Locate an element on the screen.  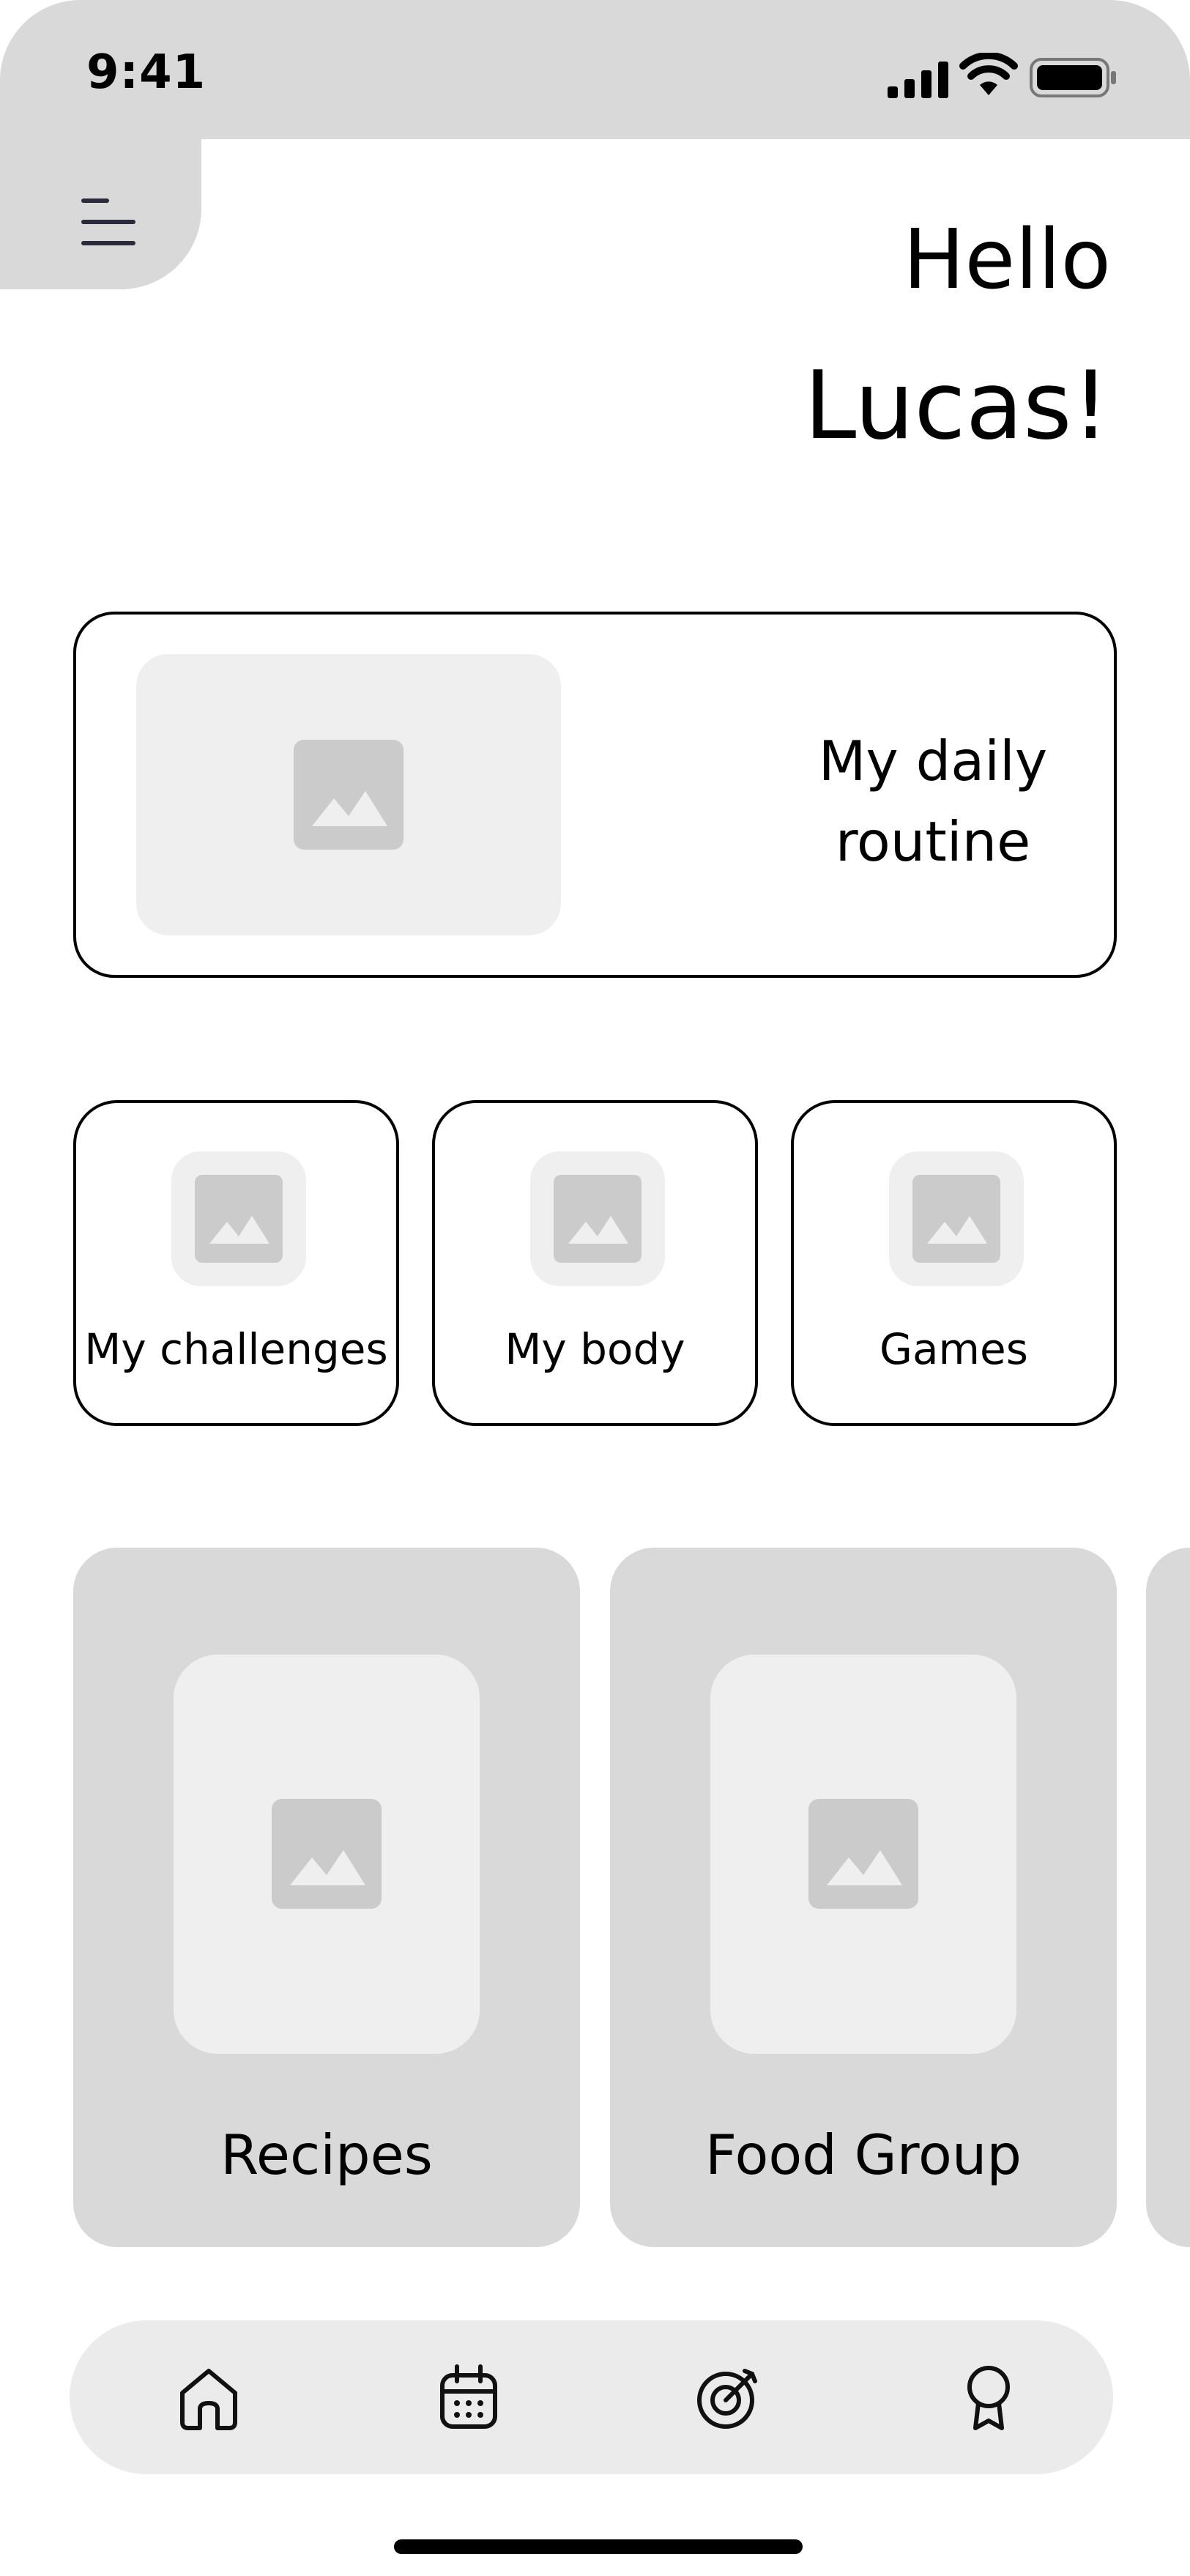
card-label: Recipes is located at coordinates (326, 2155).